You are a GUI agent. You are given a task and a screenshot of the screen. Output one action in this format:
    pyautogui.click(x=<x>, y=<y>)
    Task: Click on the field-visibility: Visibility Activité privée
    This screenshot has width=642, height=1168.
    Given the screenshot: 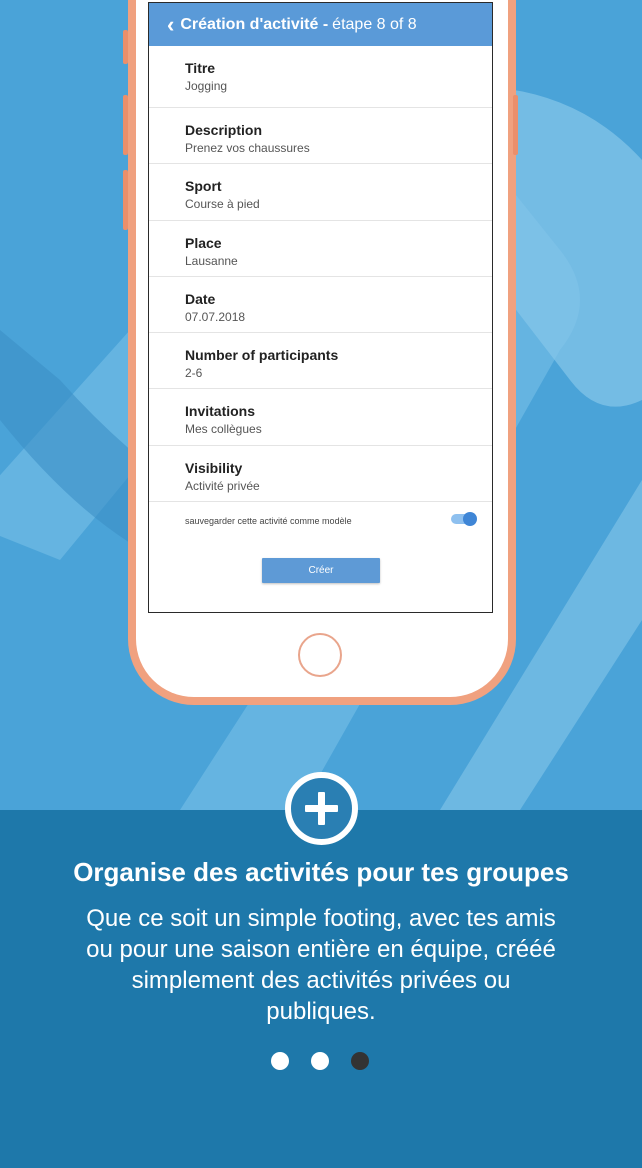 What is the action you would take?
    pyautogui.click(x=320, y=474)
    